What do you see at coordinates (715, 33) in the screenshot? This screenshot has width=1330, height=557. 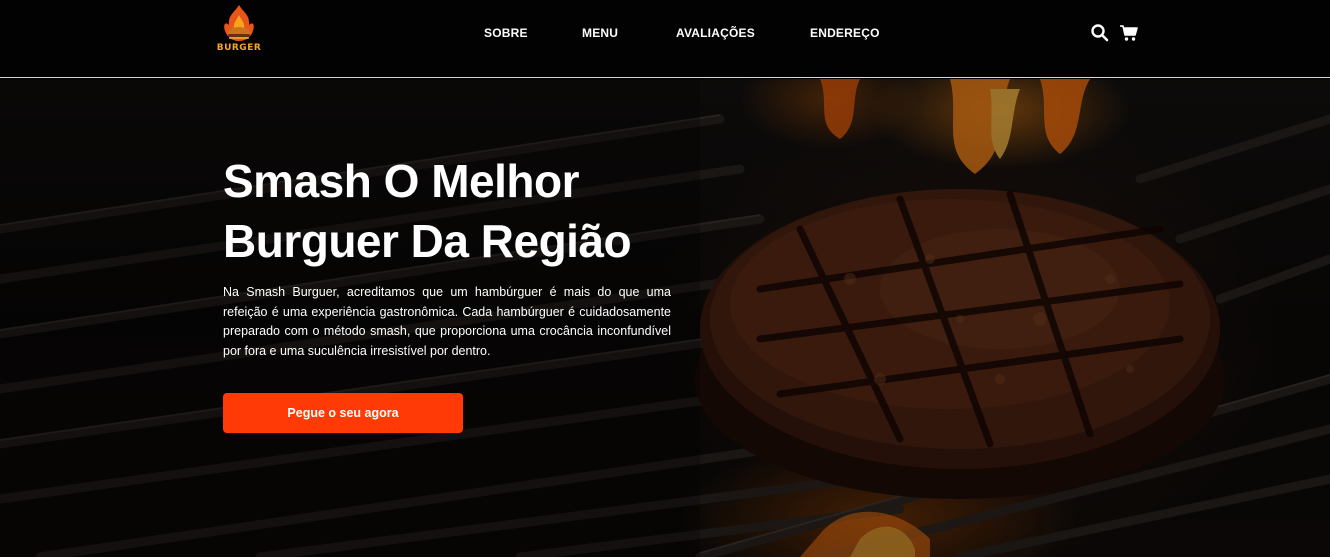 I see `nav-link-avaliacoes: AVALIAÇÕES` at bounding box center [715, 33].